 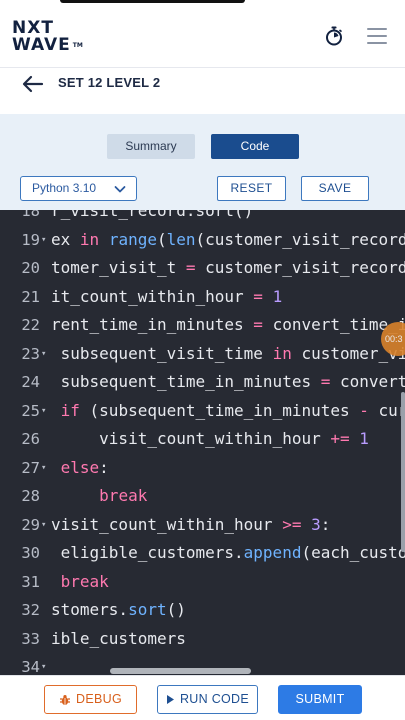 I want to click on hamburger-menu-icon, so click(x=377, y=36).